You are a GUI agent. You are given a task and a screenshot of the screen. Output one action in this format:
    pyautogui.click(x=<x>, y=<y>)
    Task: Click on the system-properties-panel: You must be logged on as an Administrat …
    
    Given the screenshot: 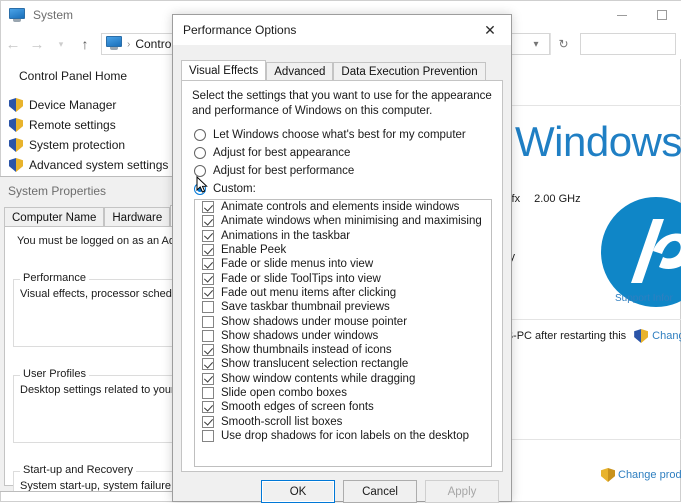 What is the action you would take?
    pyautogui.click(x=94, y=358)
    